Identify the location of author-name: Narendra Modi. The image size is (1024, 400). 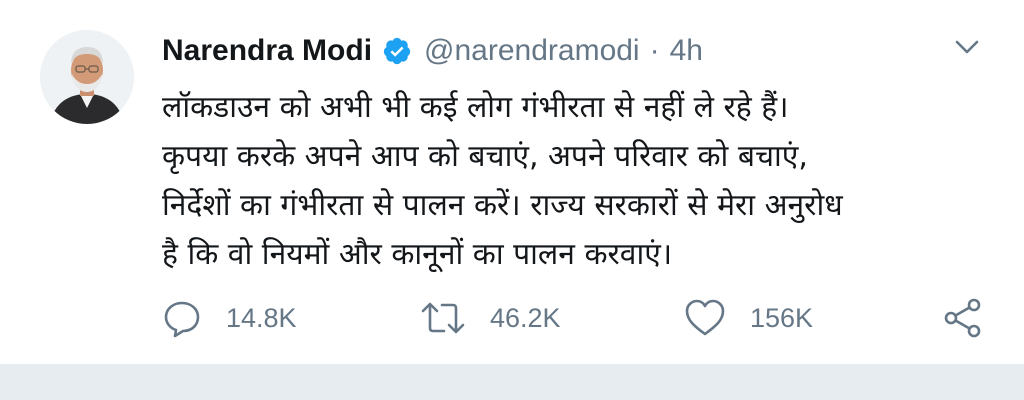
(267, 51).